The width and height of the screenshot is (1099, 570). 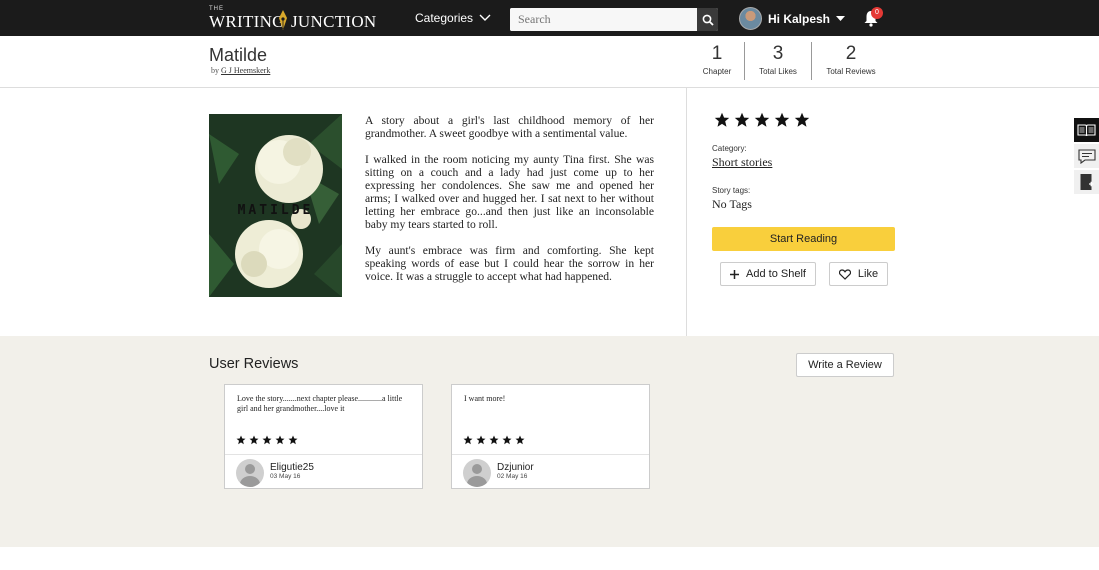 I want to click on caret-down-icon, so click(x=841, y=18).